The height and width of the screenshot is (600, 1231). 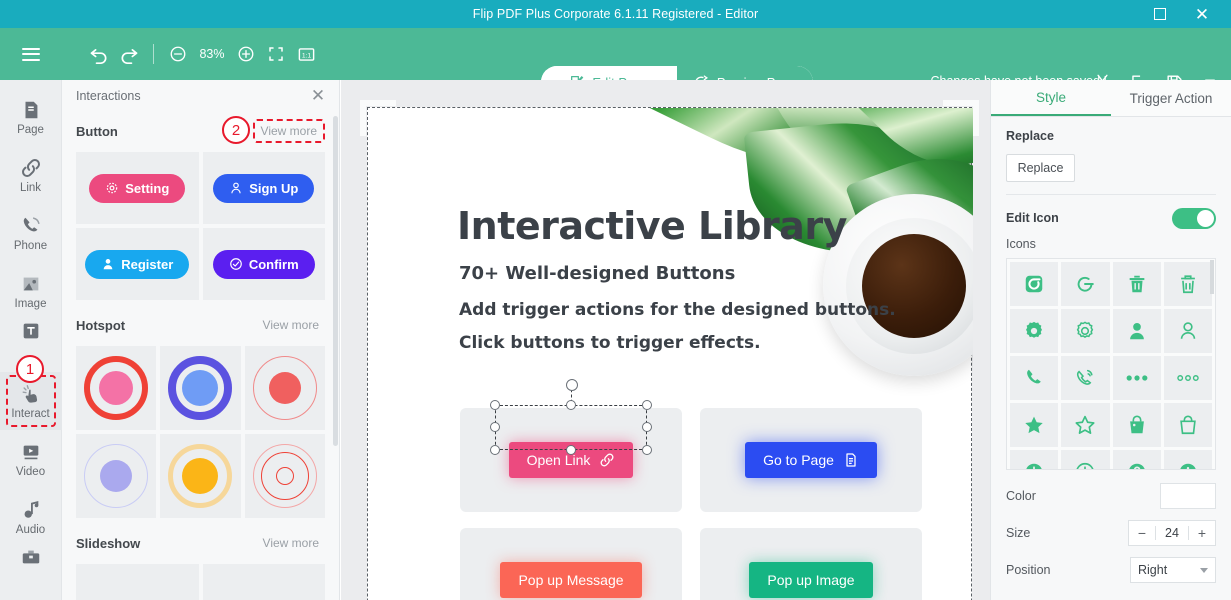 I want to click on preview-button-setting: Setting, so click(x=137, y=188).